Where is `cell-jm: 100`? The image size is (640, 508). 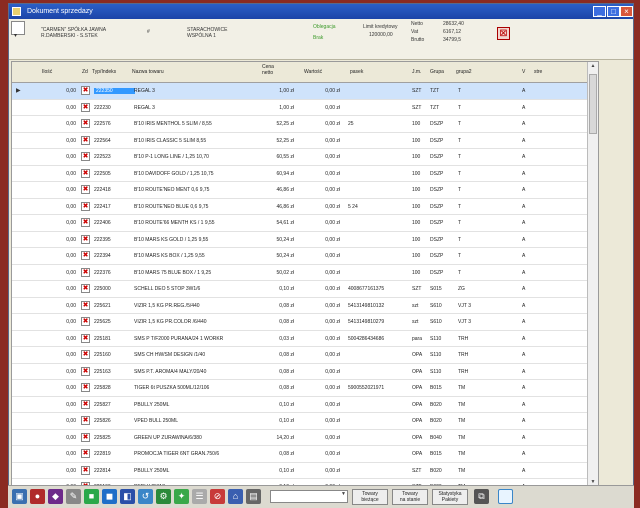 cell-jm: 100 is located at coordinates (416, 157).